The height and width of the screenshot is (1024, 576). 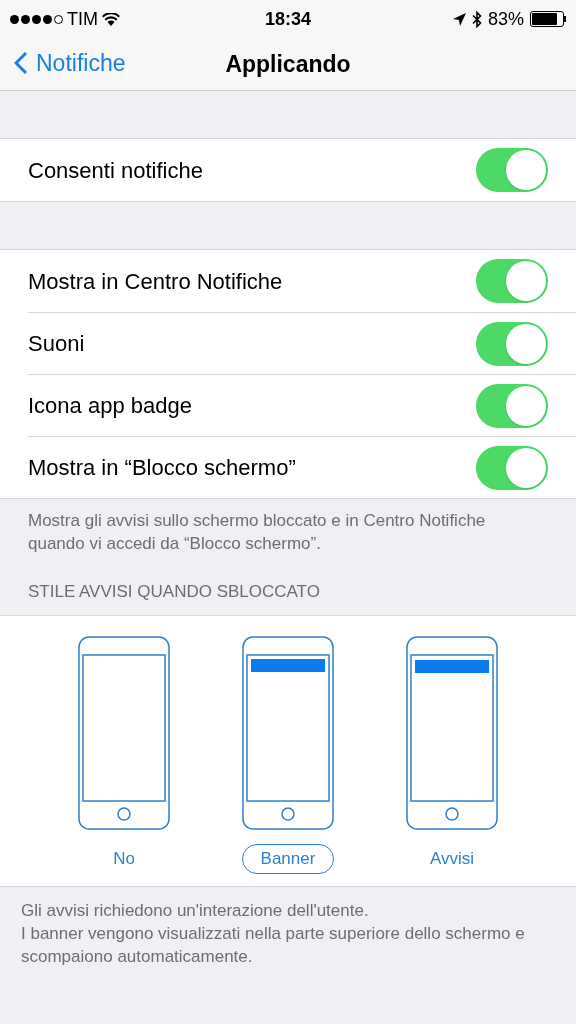 What do you see at coordinates (288, 64) in the screenshot?
I see `page-title: Applicando` at bounding box center [288, 64].